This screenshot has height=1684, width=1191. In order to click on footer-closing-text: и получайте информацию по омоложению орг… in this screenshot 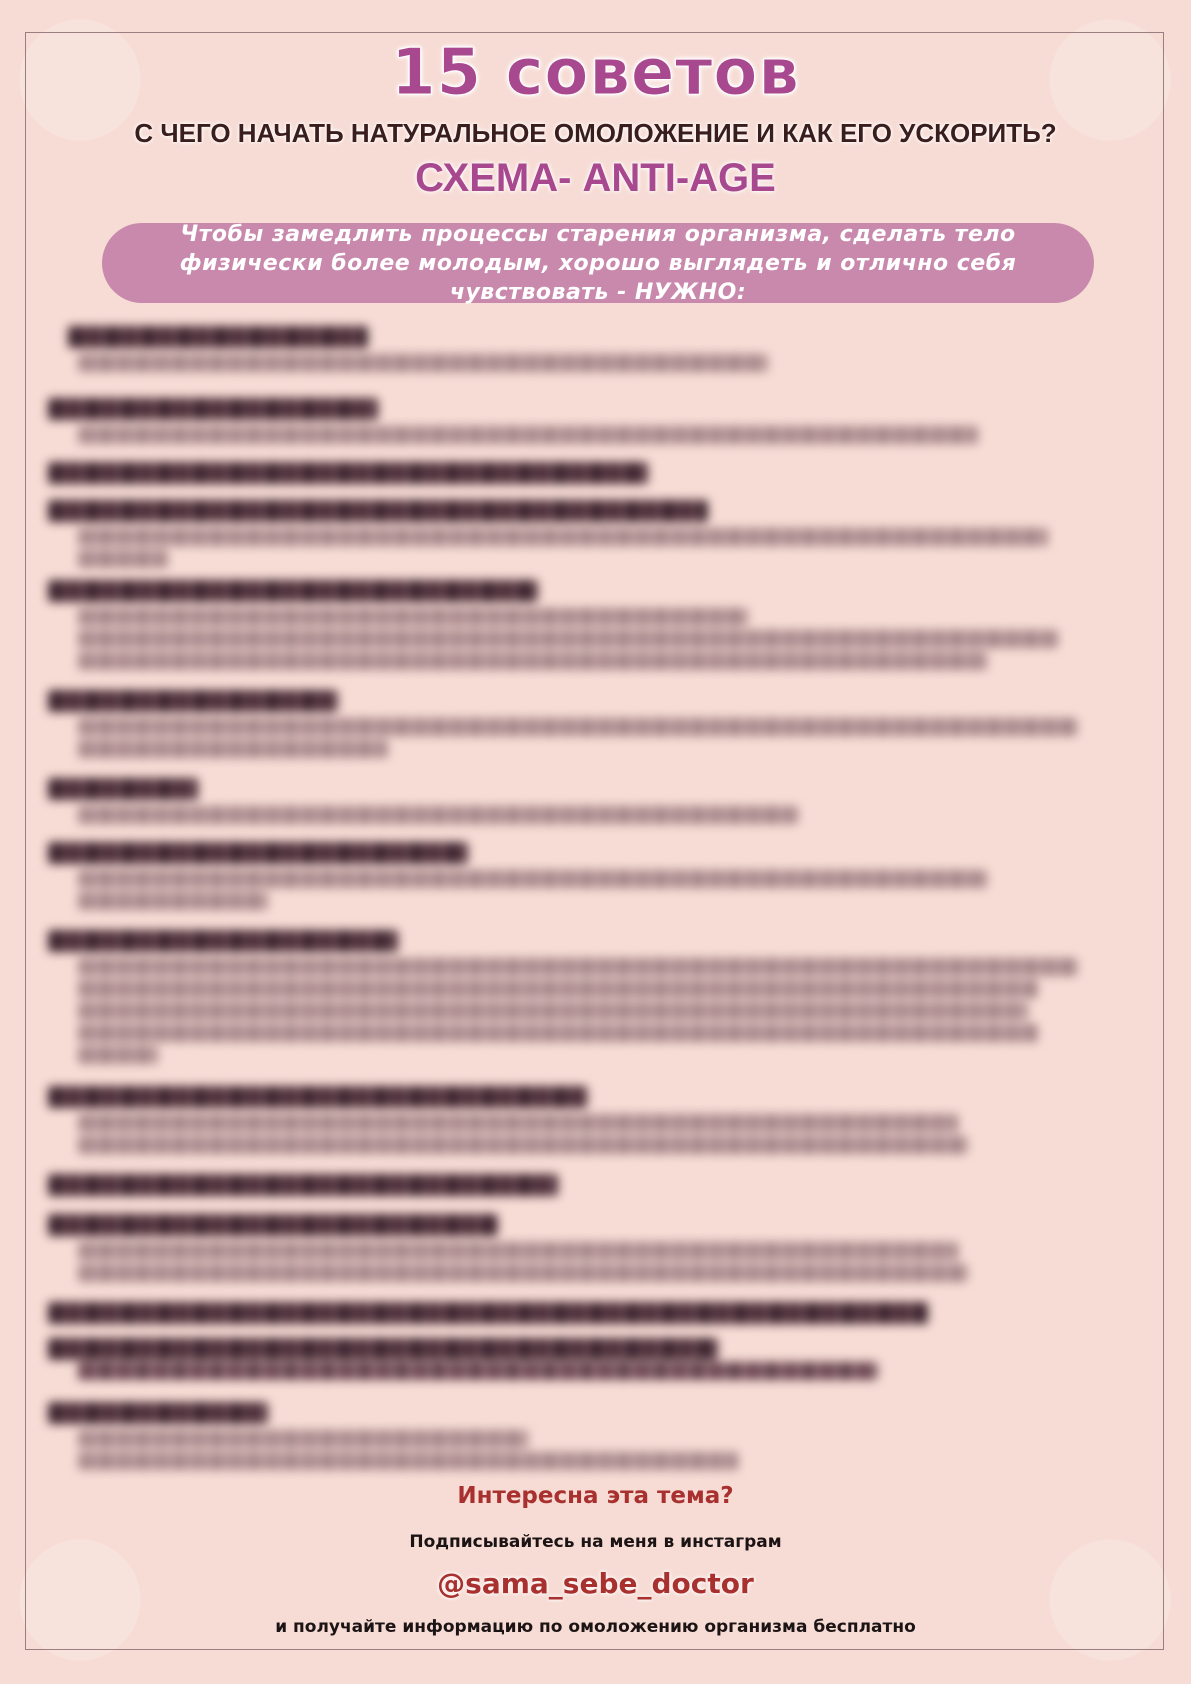, I will do `click(595, 1627)`.